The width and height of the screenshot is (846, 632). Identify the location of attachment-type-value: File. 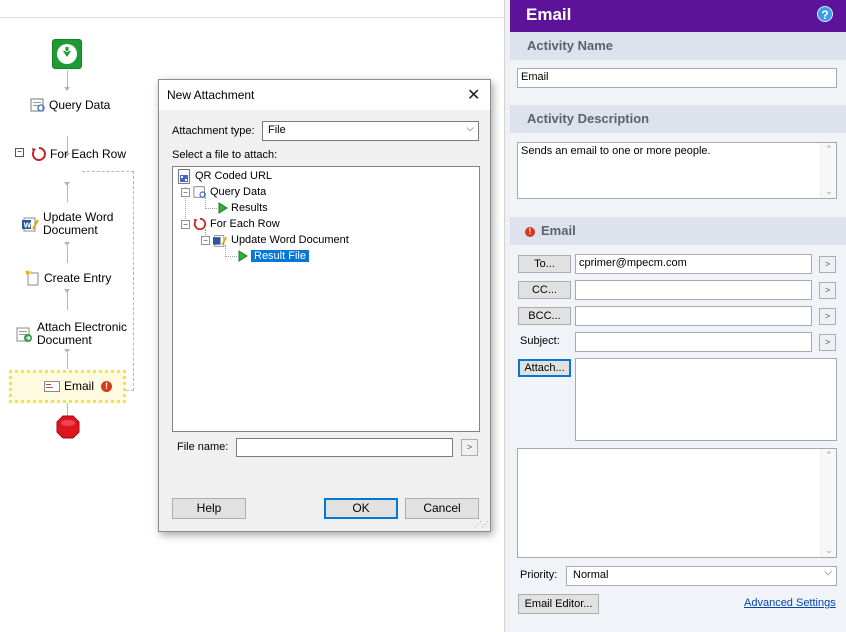
(277, 130).